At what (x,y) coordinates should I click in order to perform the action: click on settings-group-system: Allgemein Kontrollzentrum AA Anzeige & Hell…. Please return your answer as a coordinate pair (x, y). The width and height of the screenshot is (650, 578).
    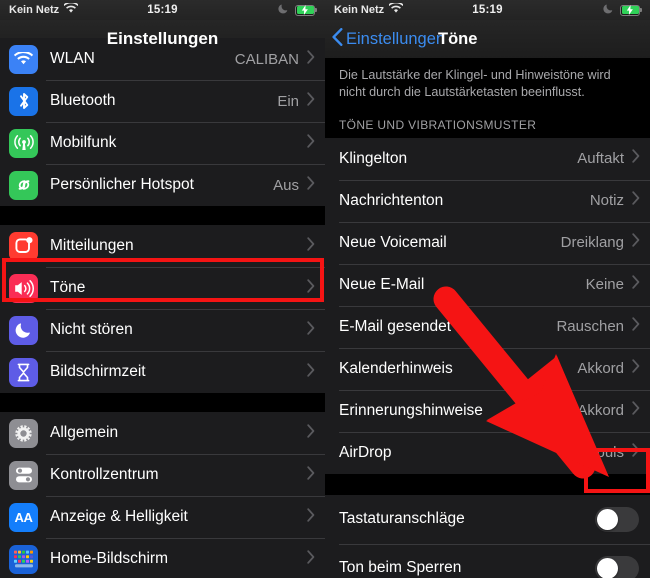
    Looking at the image, I should click on (162, 495).